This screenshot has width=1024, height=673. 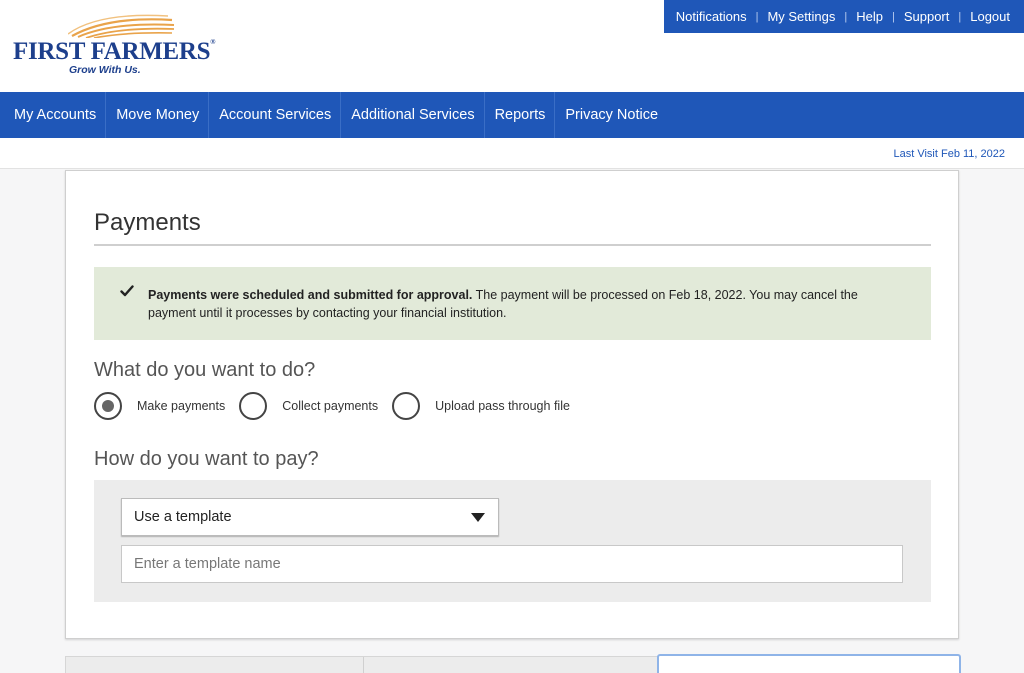 What do you see at coordinates (869, 16) in the screenshot?
I see `help-link: Help` at bounding box center [869, 16].